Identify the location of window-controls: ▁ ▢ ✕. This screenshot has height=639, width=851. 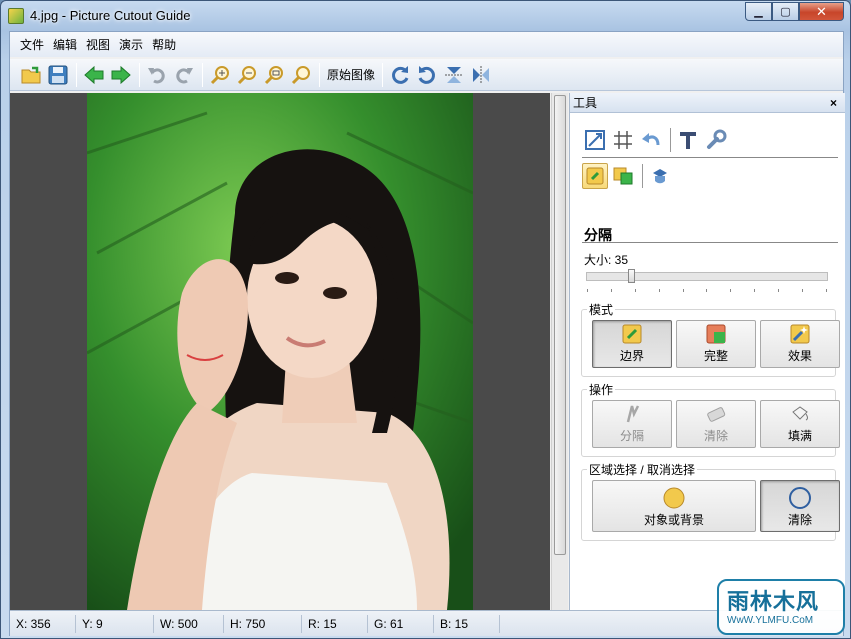
(794, 11).